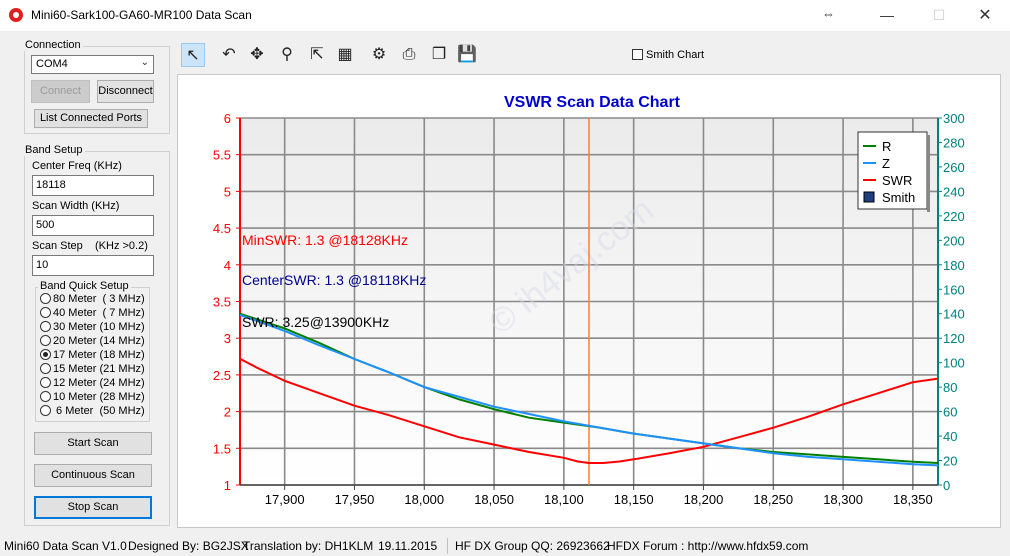  What do you see at coordinates (287, 55) in the screenshot?
I see `zoom-icon: ⚲` at bounding box center [287, 55].